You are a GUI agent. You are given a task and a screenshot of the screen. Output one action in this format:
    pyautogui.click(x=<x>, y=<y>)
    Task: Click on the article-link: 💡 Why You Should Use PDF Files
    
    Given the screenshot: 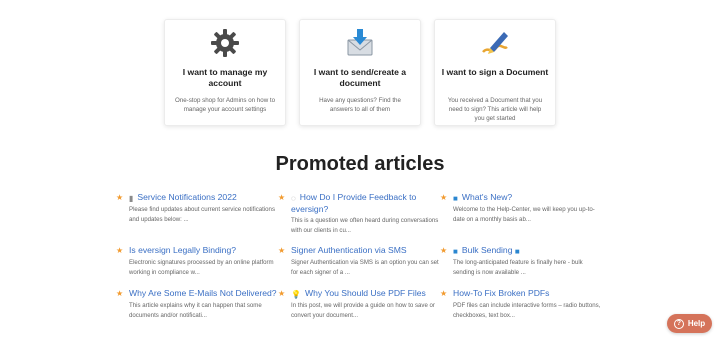 What is the action you would take?
    pyautogui.click(x=367, y=294)
    